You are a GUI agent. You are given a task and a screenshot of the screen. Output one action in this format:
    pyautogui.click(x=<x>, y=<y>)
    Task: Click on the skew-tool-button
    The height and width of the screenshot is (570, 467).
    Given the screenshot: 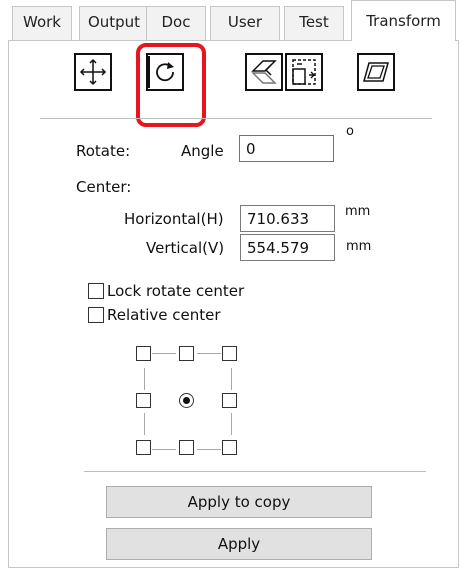 What is the action you would take?
    pyautogui.click(x=376, y=72)
    